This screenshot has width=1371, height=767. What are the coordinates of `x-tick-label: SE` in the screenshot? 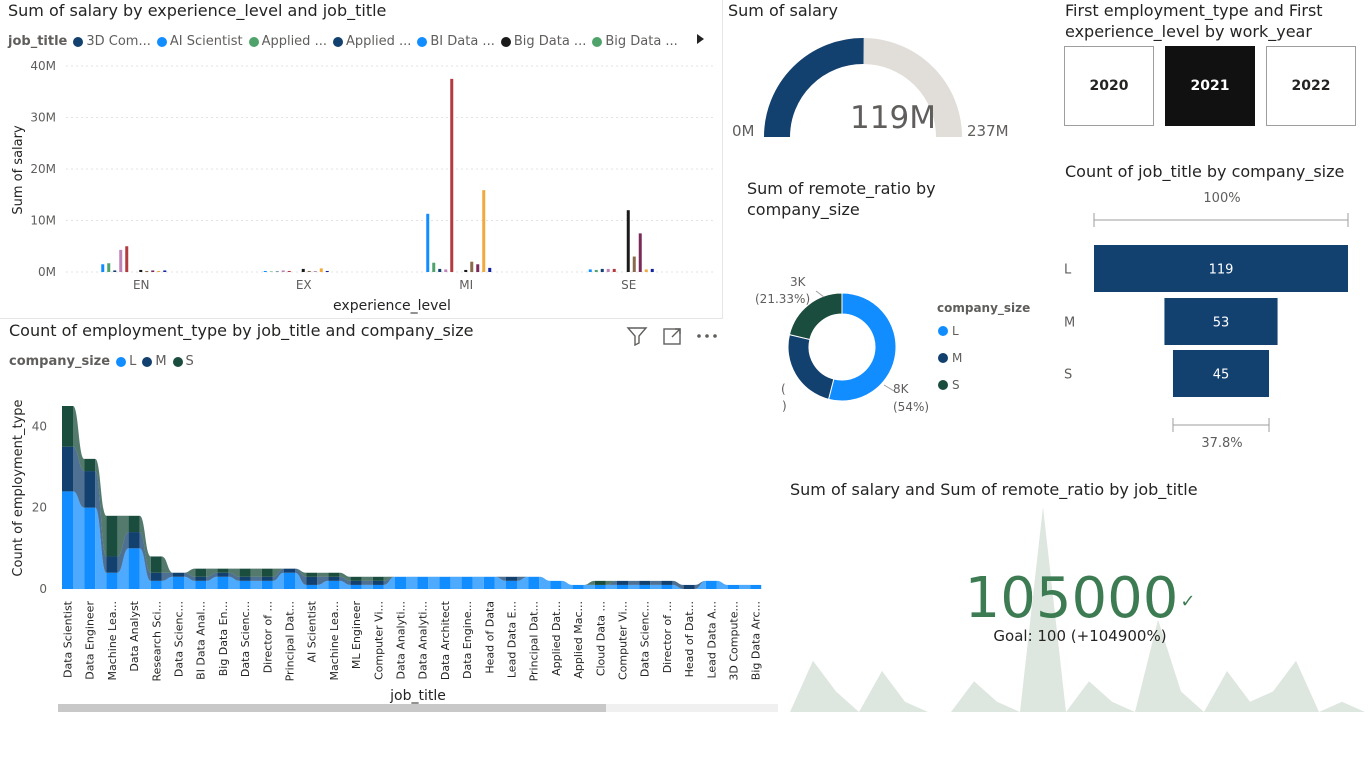 It's located at (628, 285).